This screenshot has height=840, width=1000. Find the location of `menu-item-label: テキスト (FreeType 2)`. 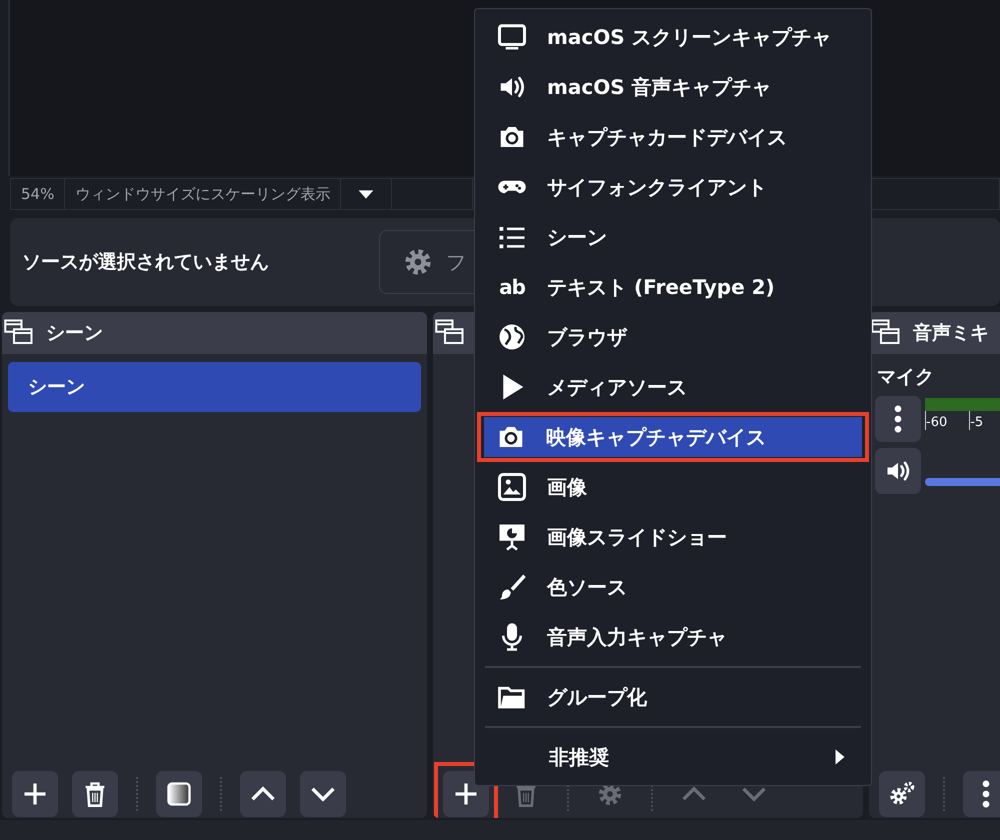

menu-item-label: テキスト (FreeType 2) is located at coordinates (661, 287).